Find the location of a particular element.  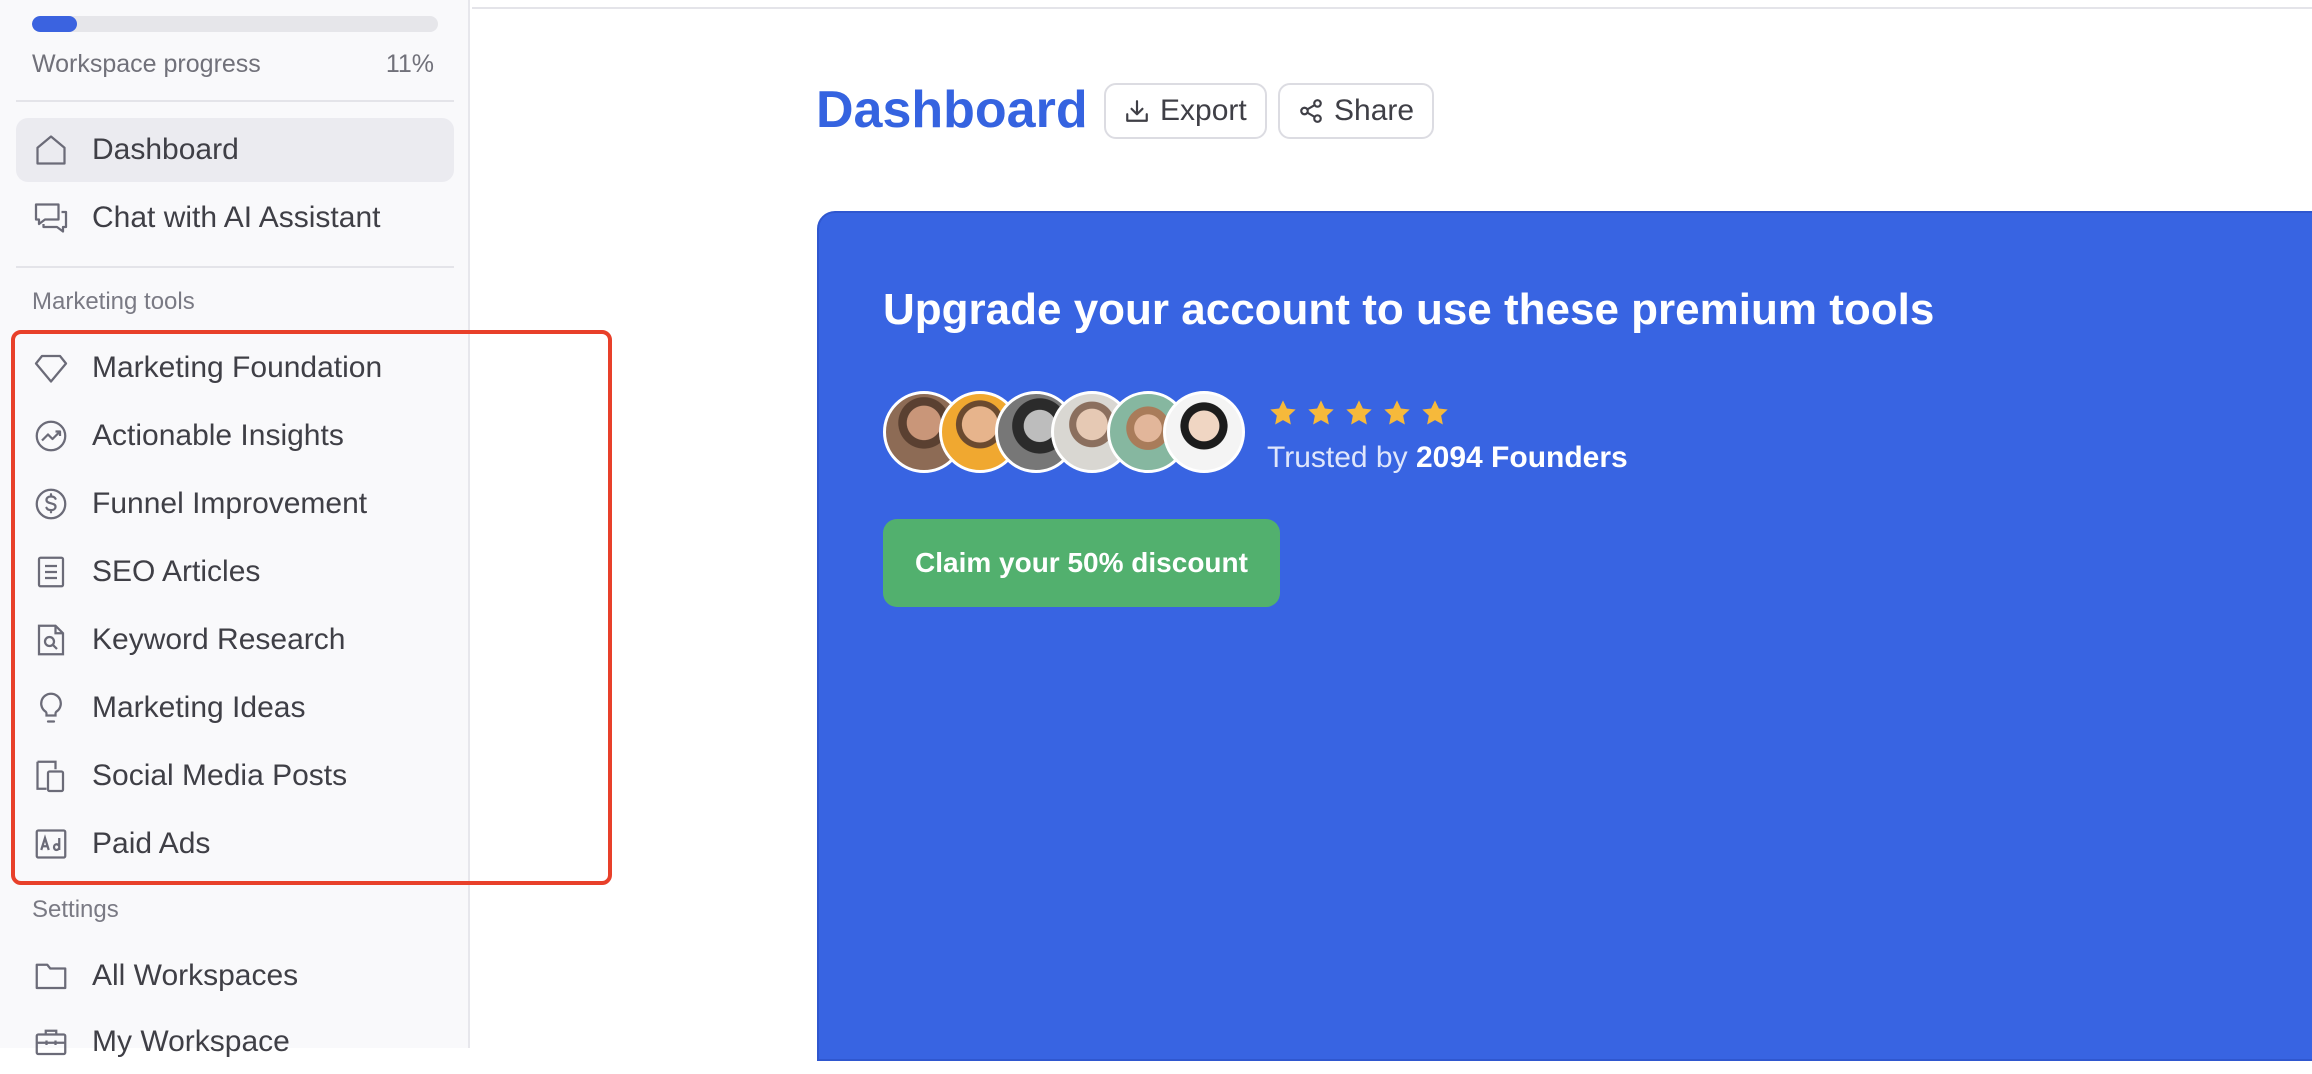

briefcase-icon is located at coordinates (51, 1042).